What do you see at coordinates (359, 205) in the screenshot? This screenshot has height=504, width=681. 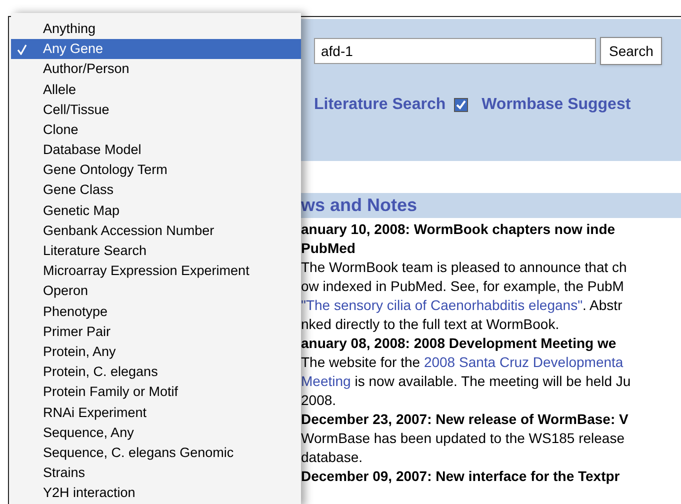 I see `news-title: ws and Notes` at bounding box center [359, 205].